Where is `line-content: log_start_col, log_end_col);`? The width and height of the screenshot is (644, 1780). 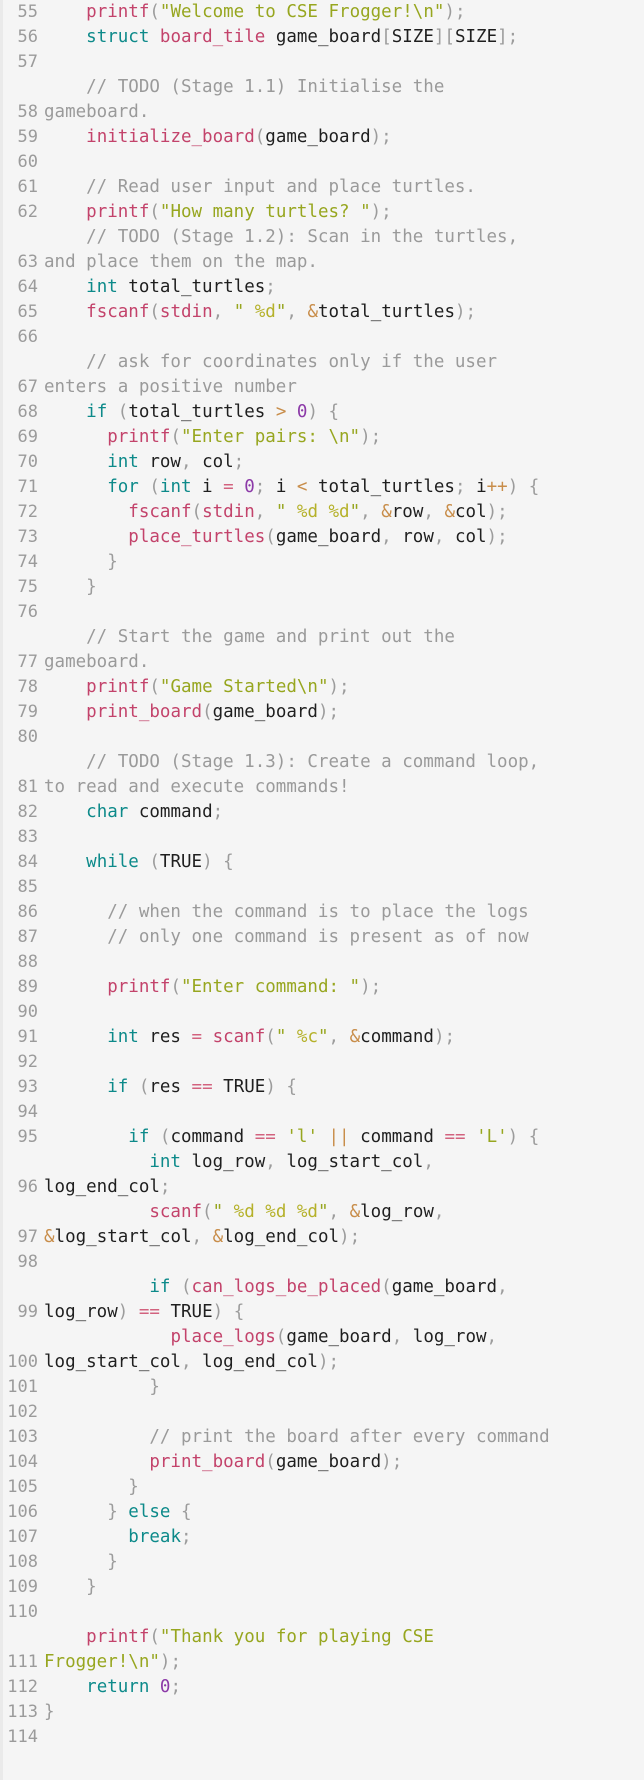
line-content: log_start_col, log_end_col); is located at coordinates (344, 1362).